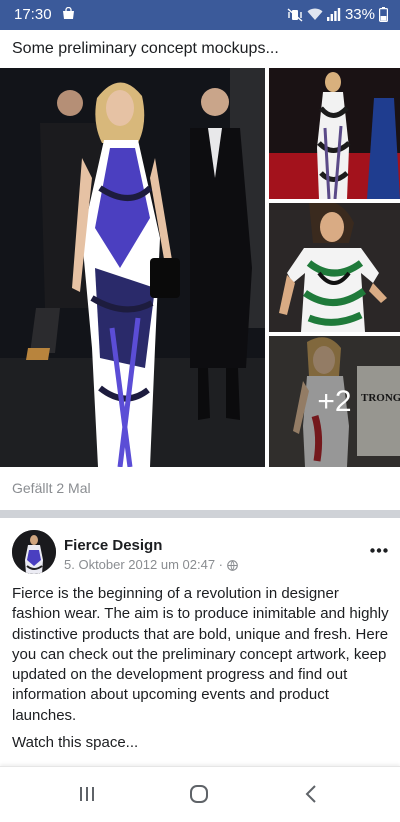 This screenshot has height=822, width=400. I want to click on home-icon, so click(199, 794).